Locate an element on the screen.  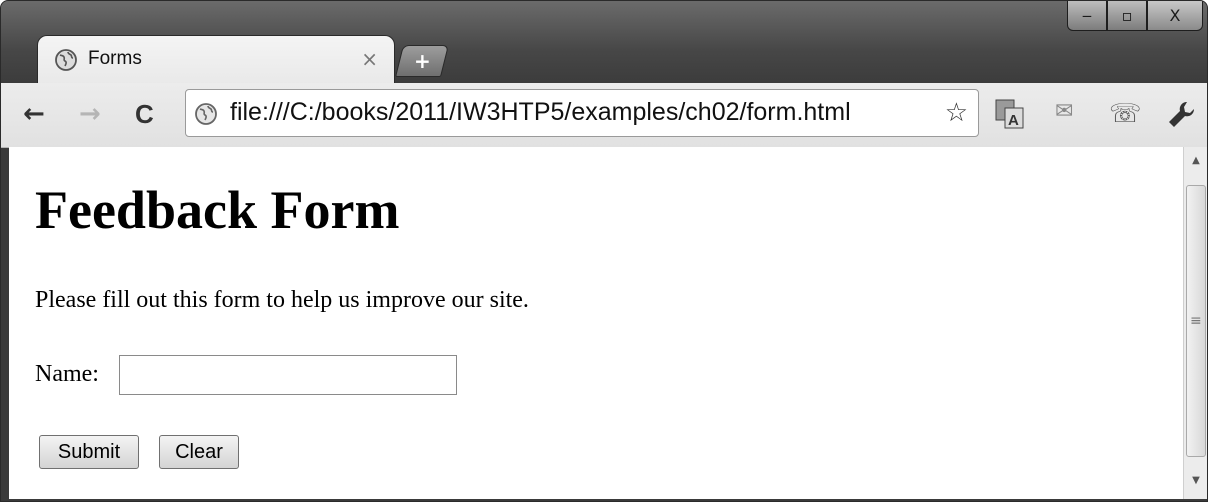
translate-icon: A is located at coordinates (1010, 114).